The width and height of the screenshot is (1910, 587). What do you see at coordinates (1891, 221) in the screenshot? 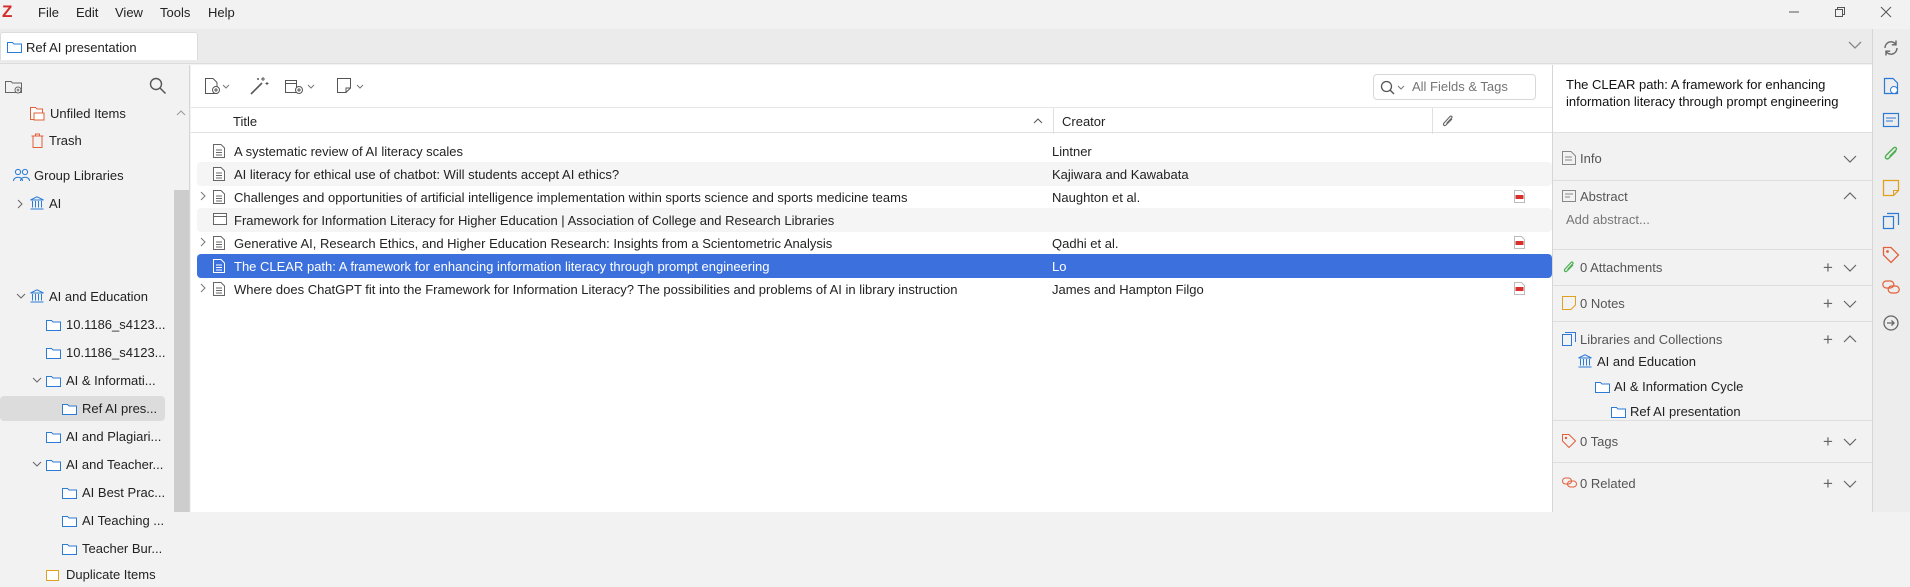
I see `libraries-collections-nav-icon` at bounding box center [1891, 221].